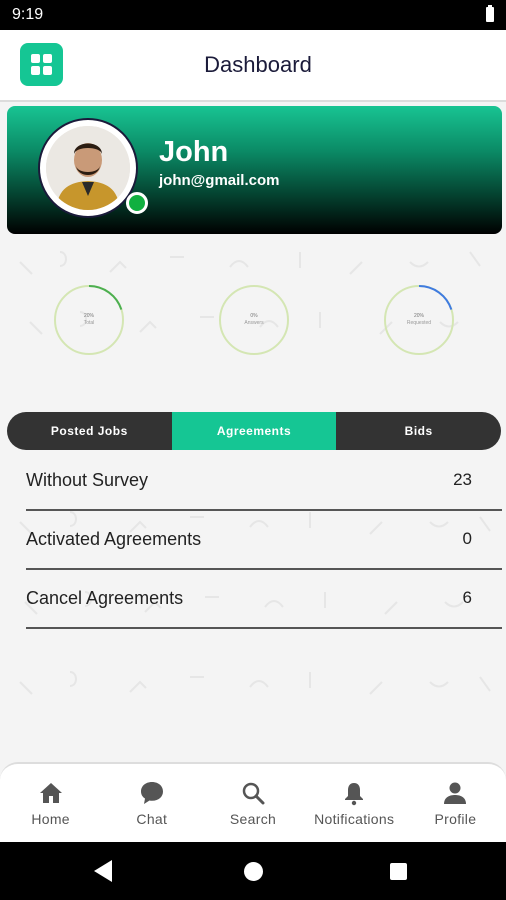 The height and width of the screenshot is (900, 506). Describe the element at coordinates (105, 598) in the screenshot. I see `row-label: Cancel Agreements` at that location.